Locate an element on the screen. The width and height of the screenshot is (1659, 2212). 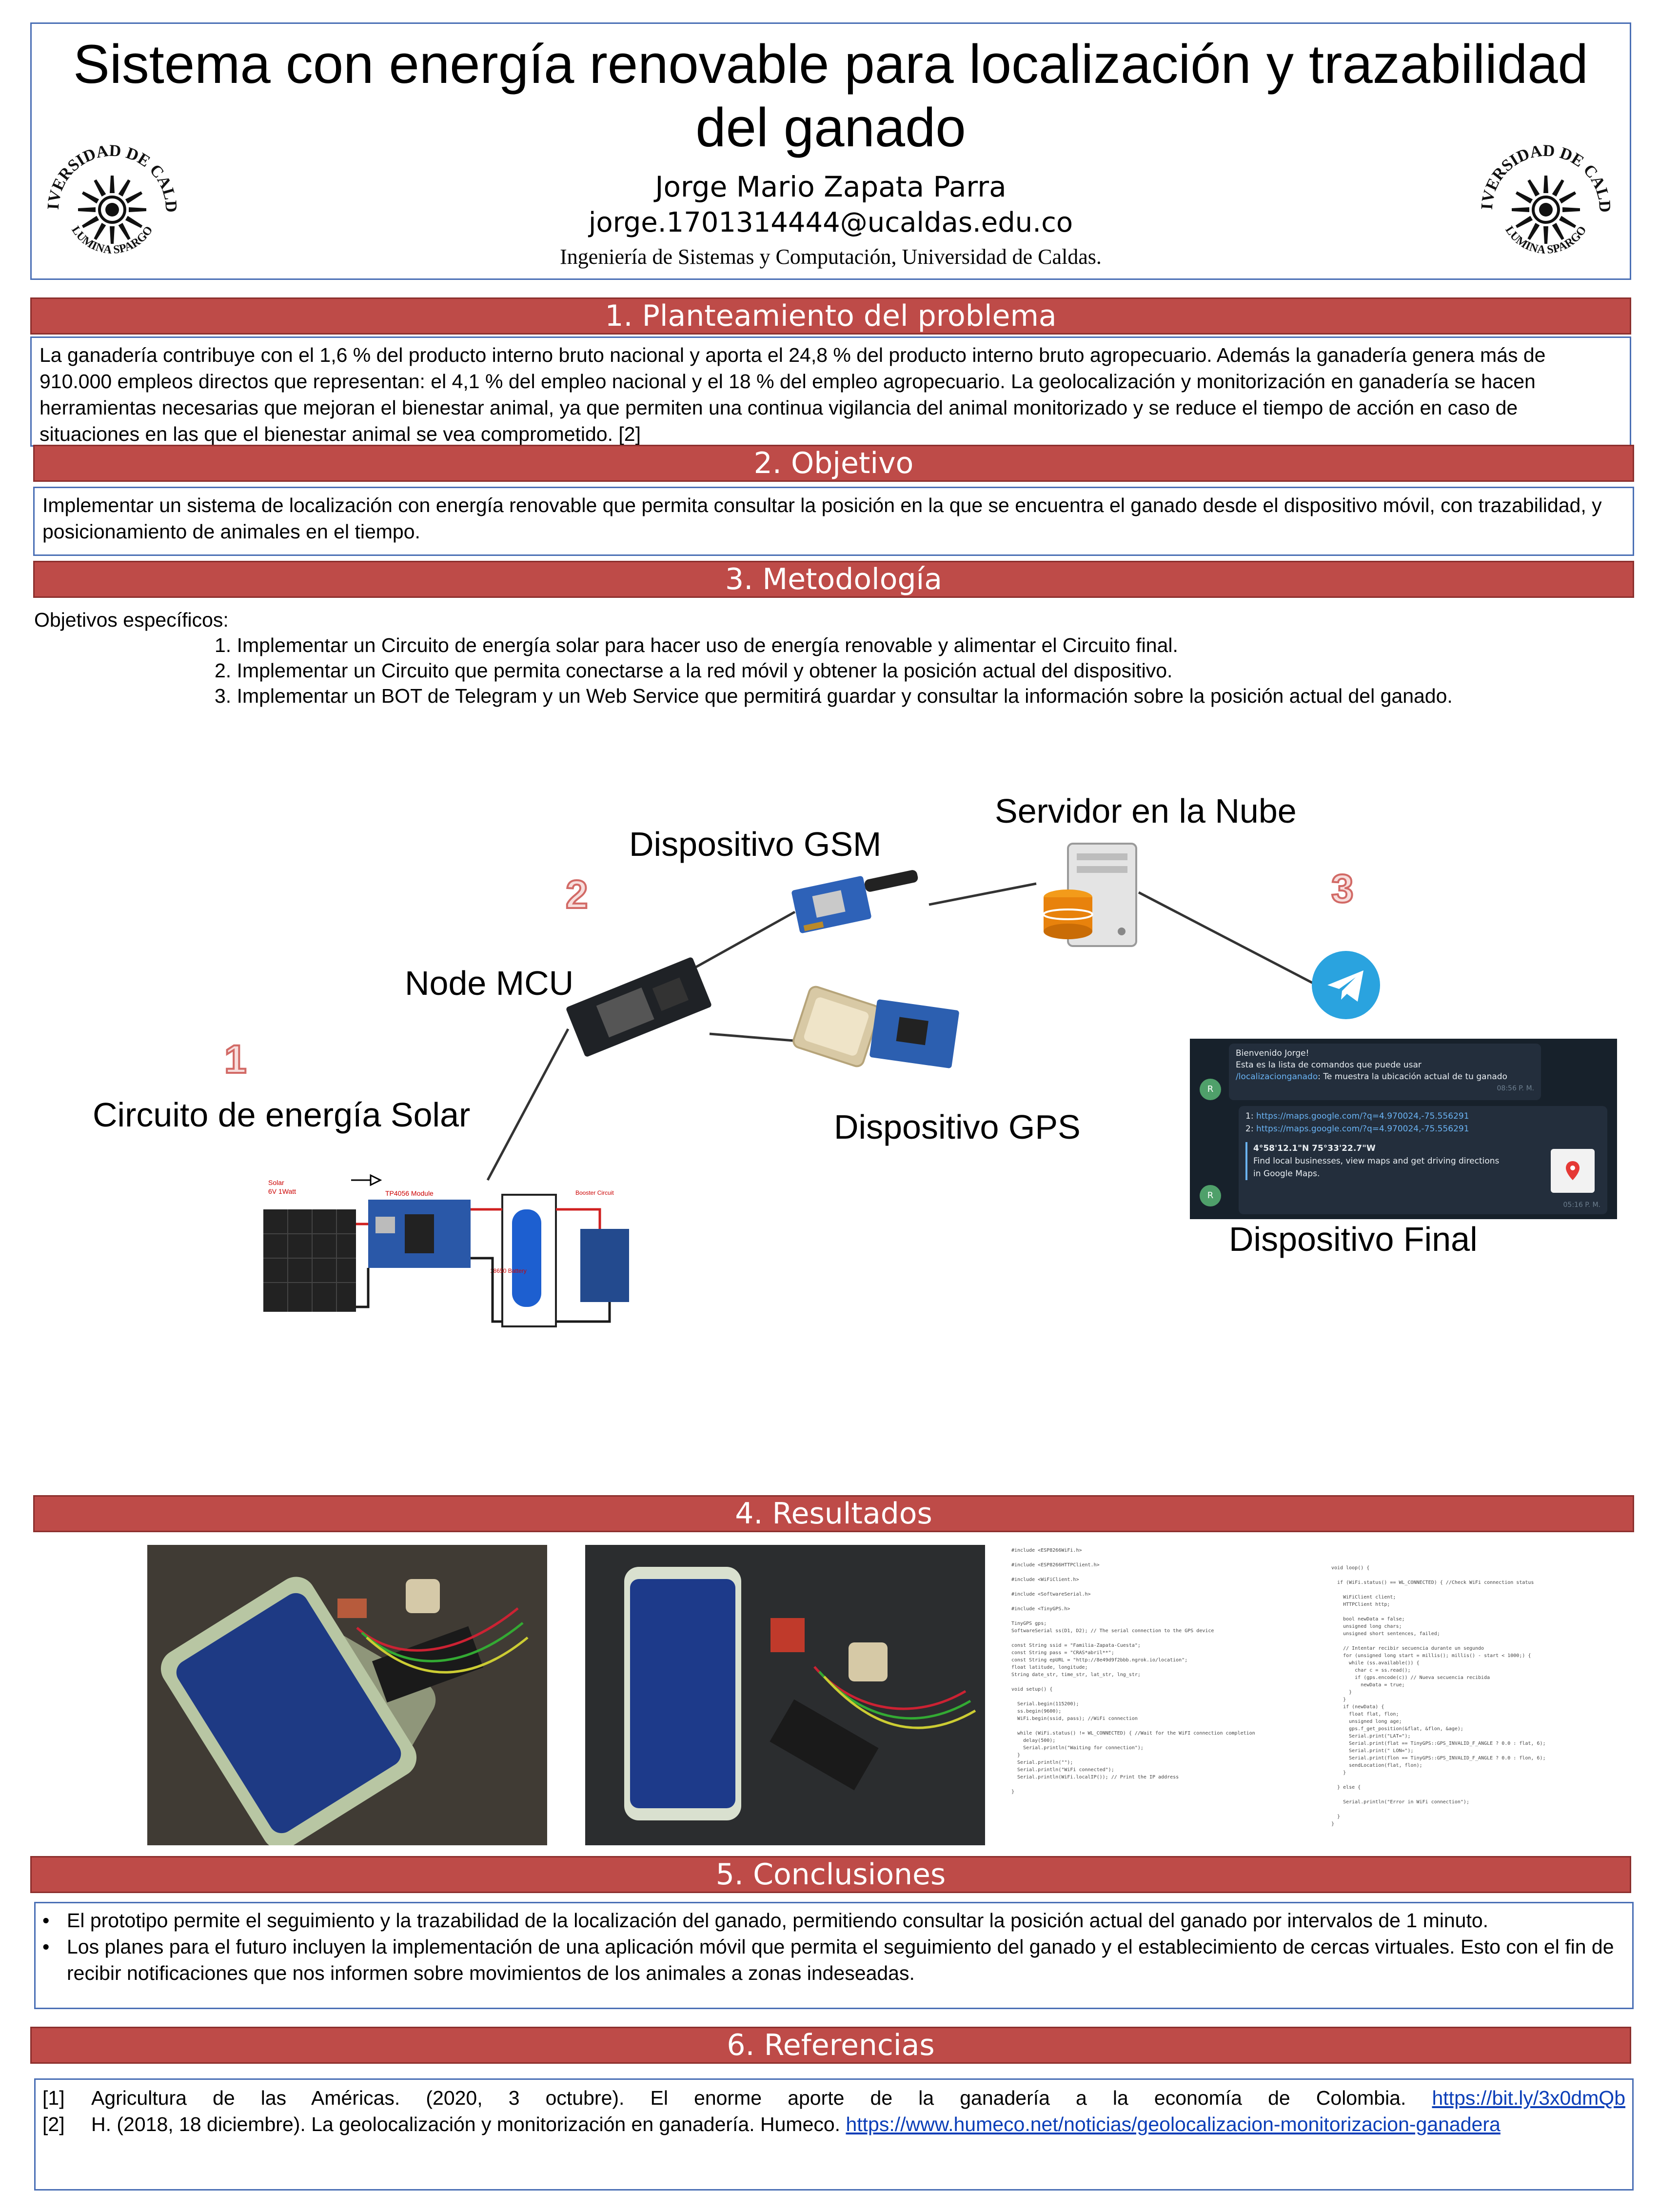
reference-number-1: [1] is located at coordinates (53, 2098).